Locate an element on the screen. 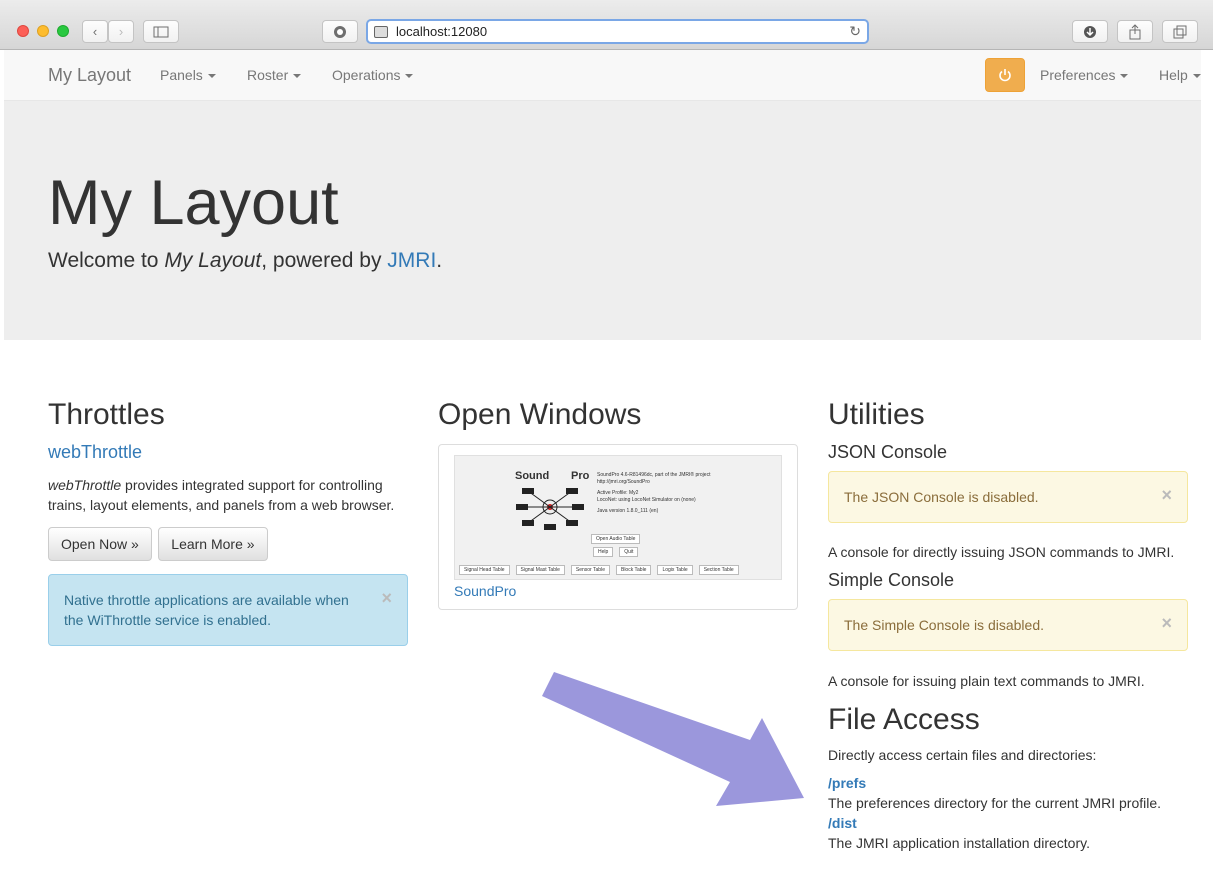 Image resolution: width=1213 pixels, height=893 pixels. downloads-button is located at coordinates (1090, 31).